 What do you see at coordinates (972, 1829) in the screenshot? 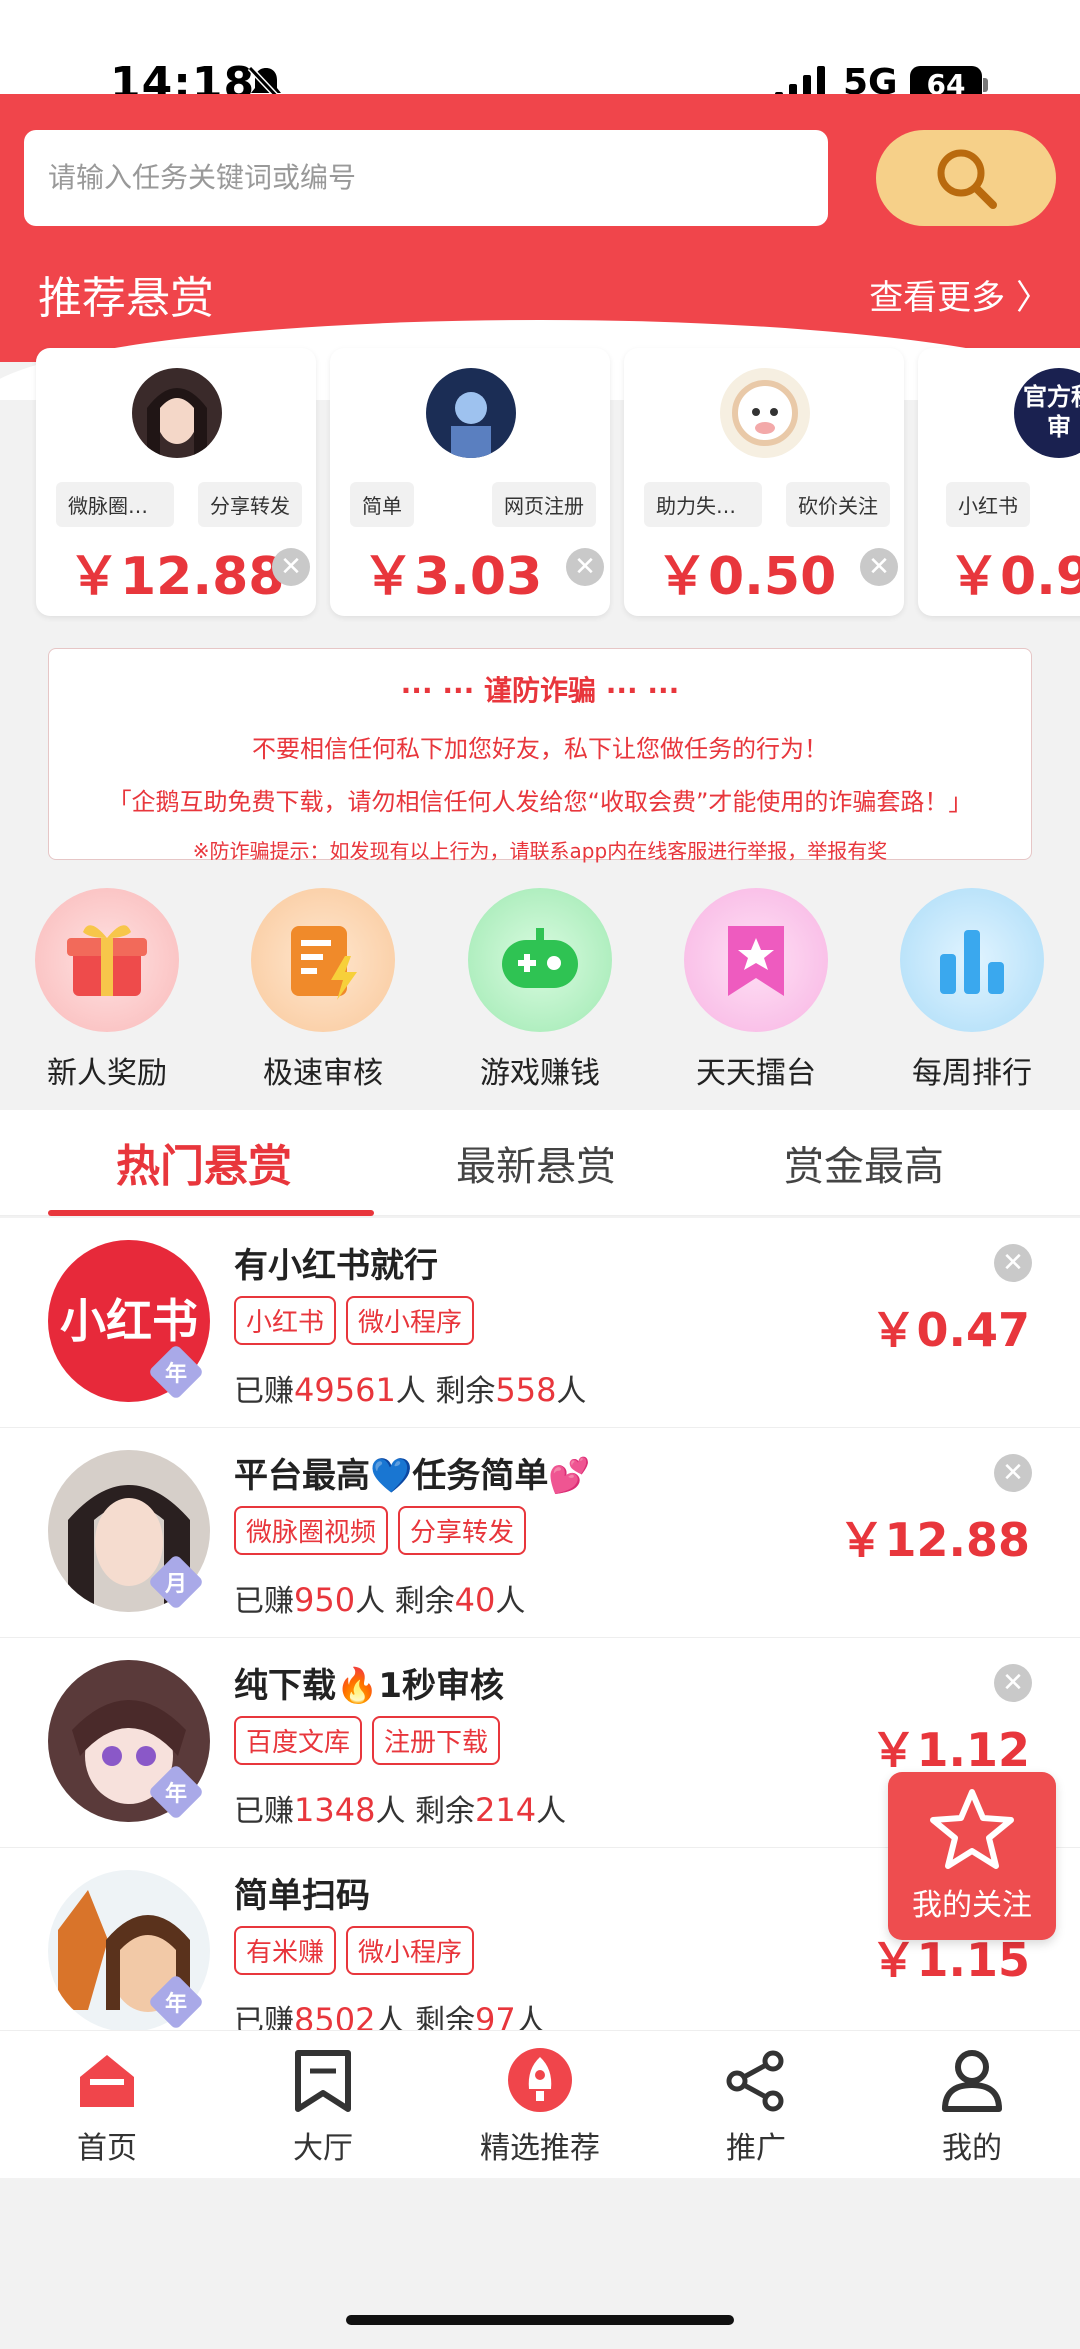
I see `star-icon` at bounding box center [972, 1829].